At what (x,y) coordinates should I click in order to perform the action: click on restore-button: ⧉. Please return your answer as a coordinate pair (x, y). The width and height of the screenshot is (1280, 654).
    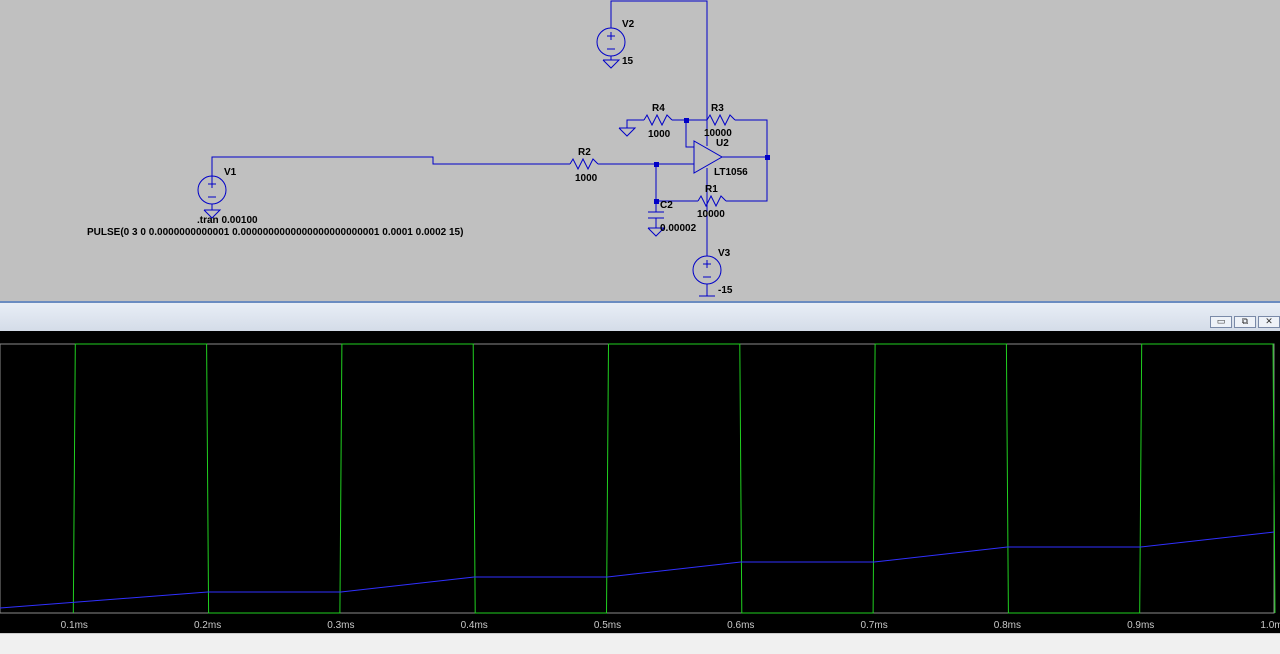
    Looking at the image, I should click on (1245, 322).